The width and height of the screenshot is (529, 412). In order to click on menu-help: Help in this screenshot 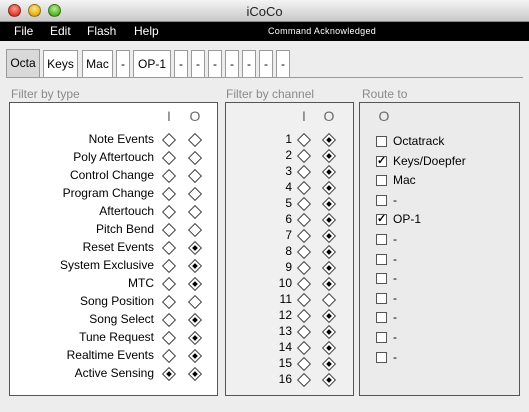, I will do `click(146, 31)`.